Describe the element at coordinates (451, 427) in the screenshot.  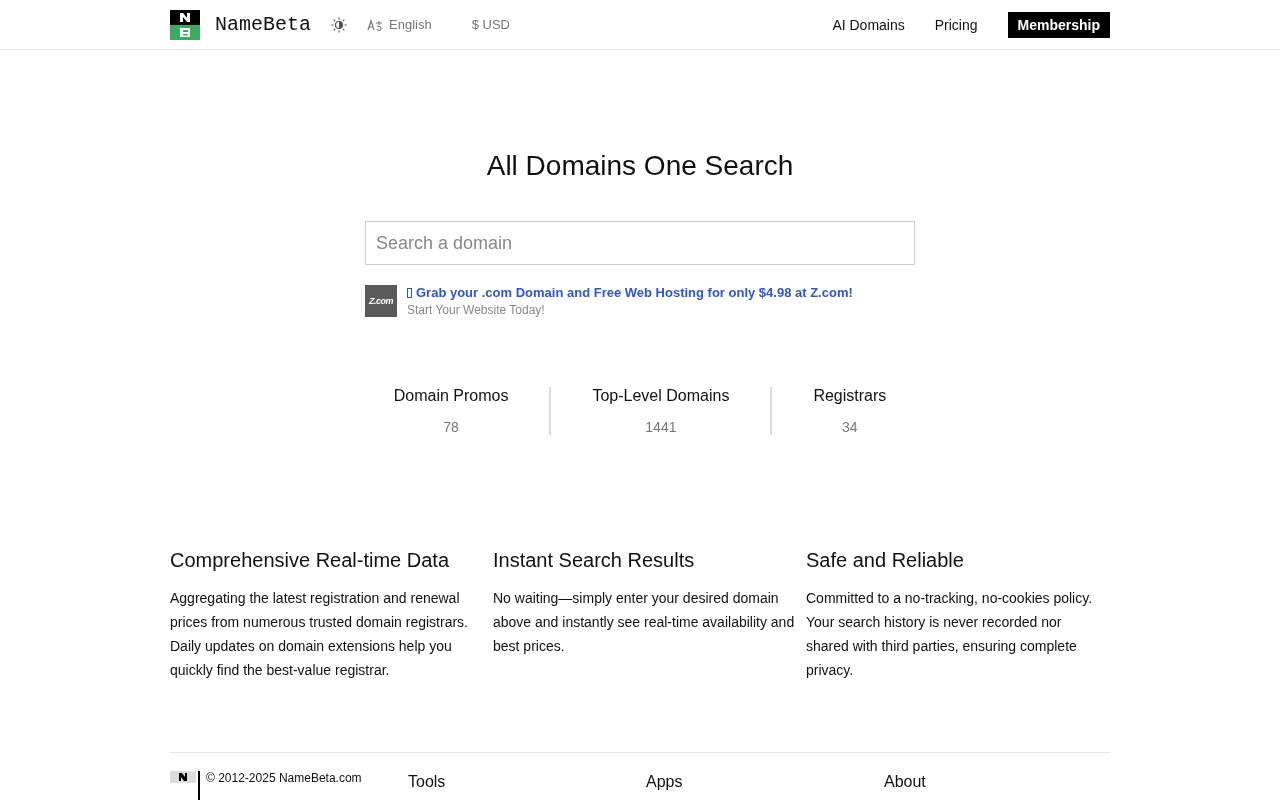
I see `stat-value: 78` at that location.